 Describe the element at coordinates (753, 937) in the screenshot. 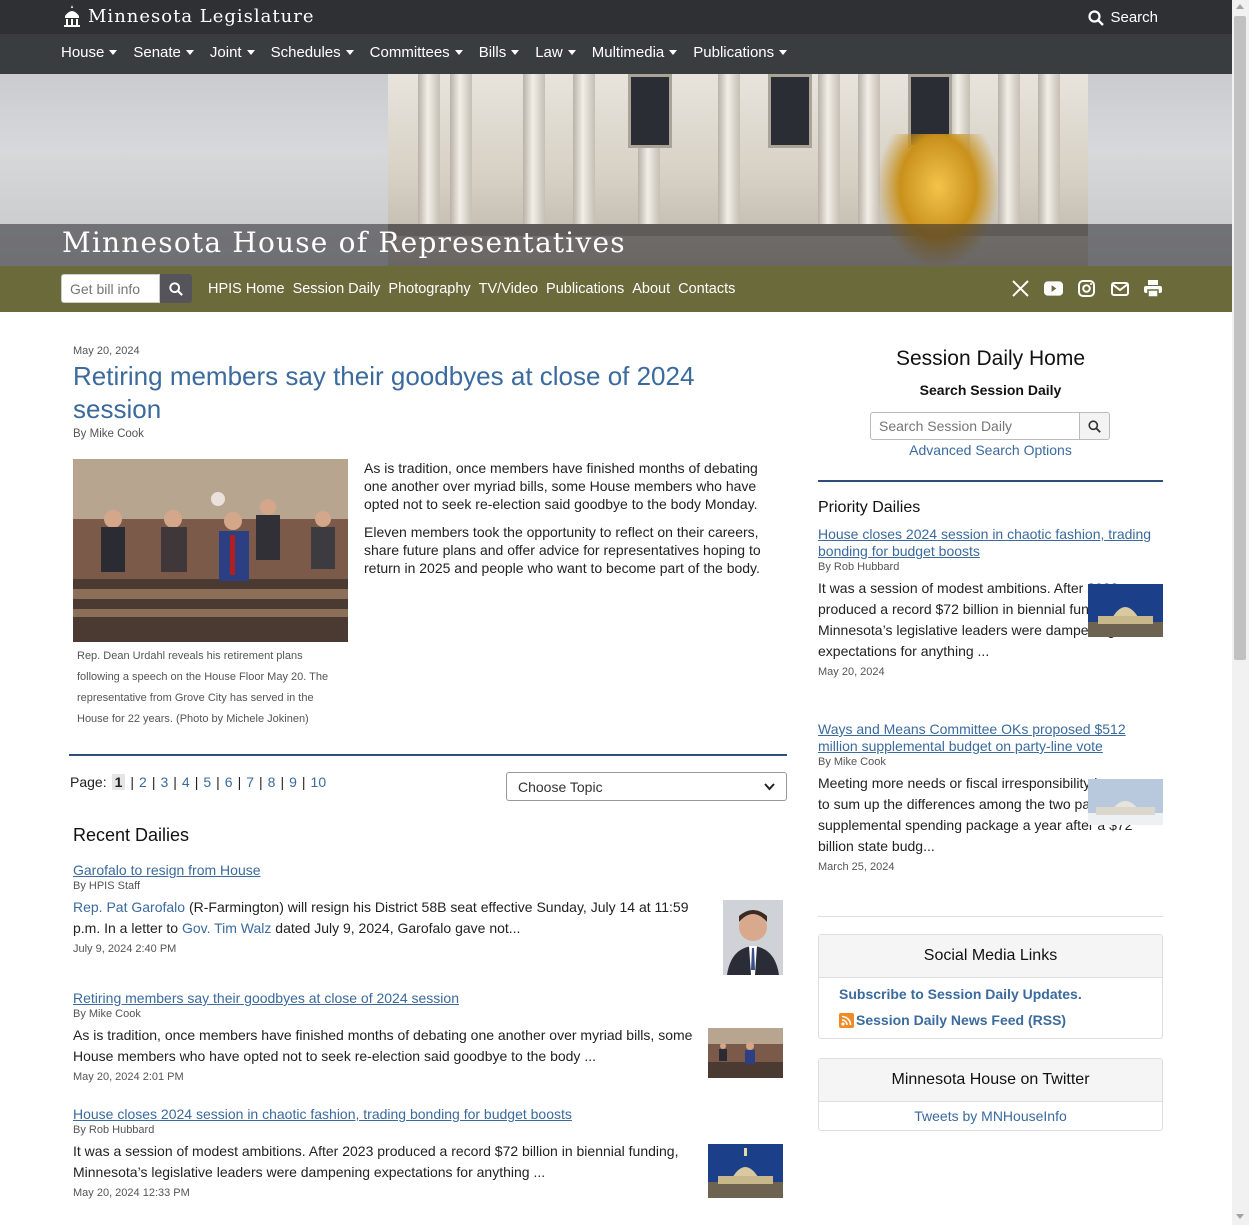

I see `garofalo-portrait` at that location.